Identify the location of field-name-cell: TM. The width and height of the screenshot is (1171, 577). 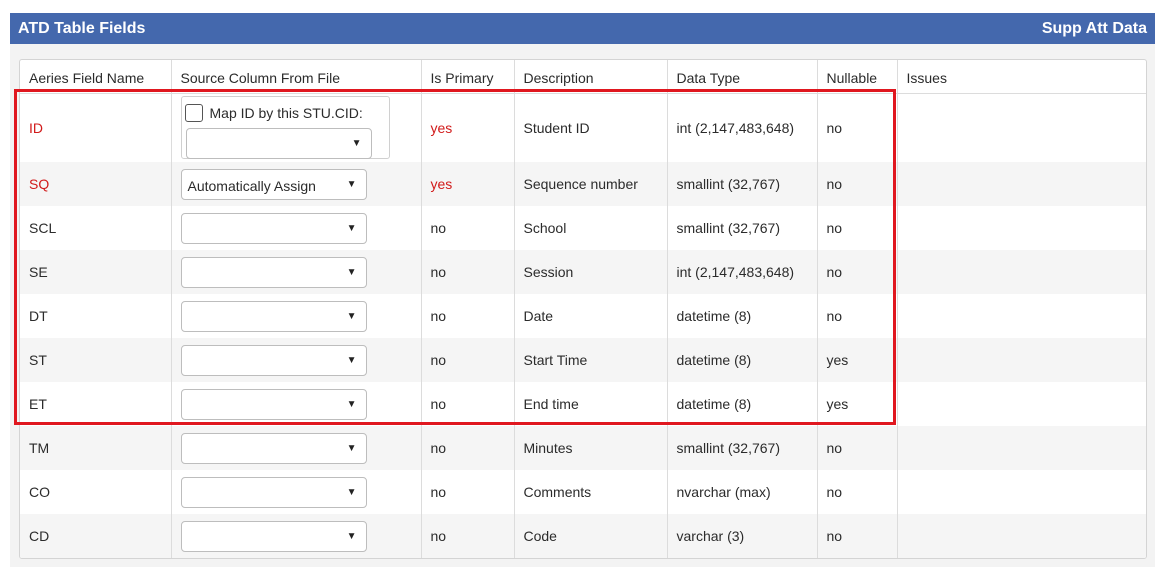
(96, 448).